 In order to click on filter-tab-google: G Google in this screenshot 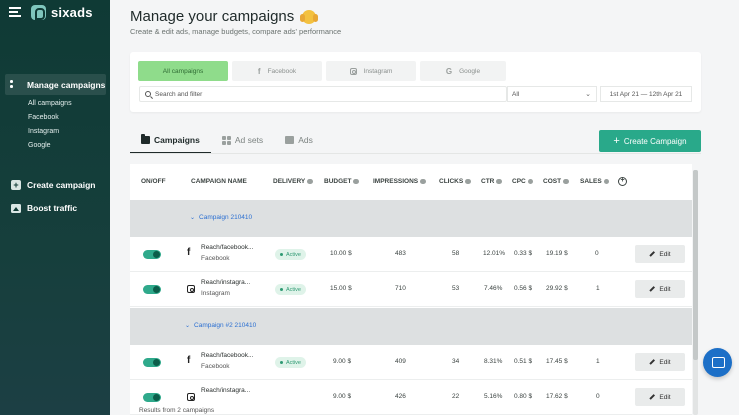, I will do `click(463, 71)`.